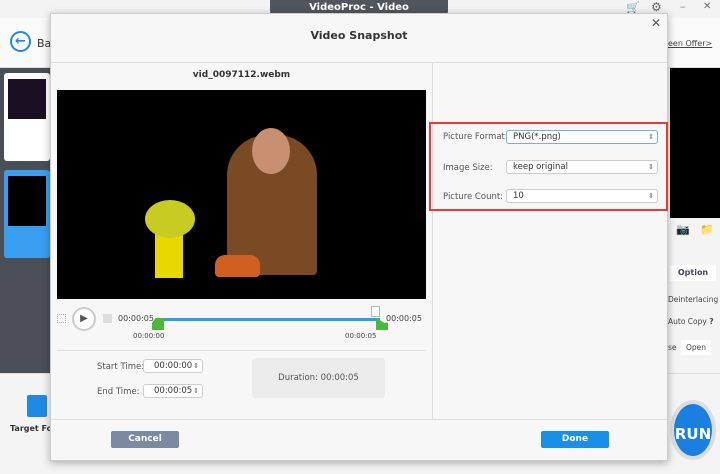  Describe the element at coordinates (61, 318) in the screenshot. I see `frame-back-icon` at that location.